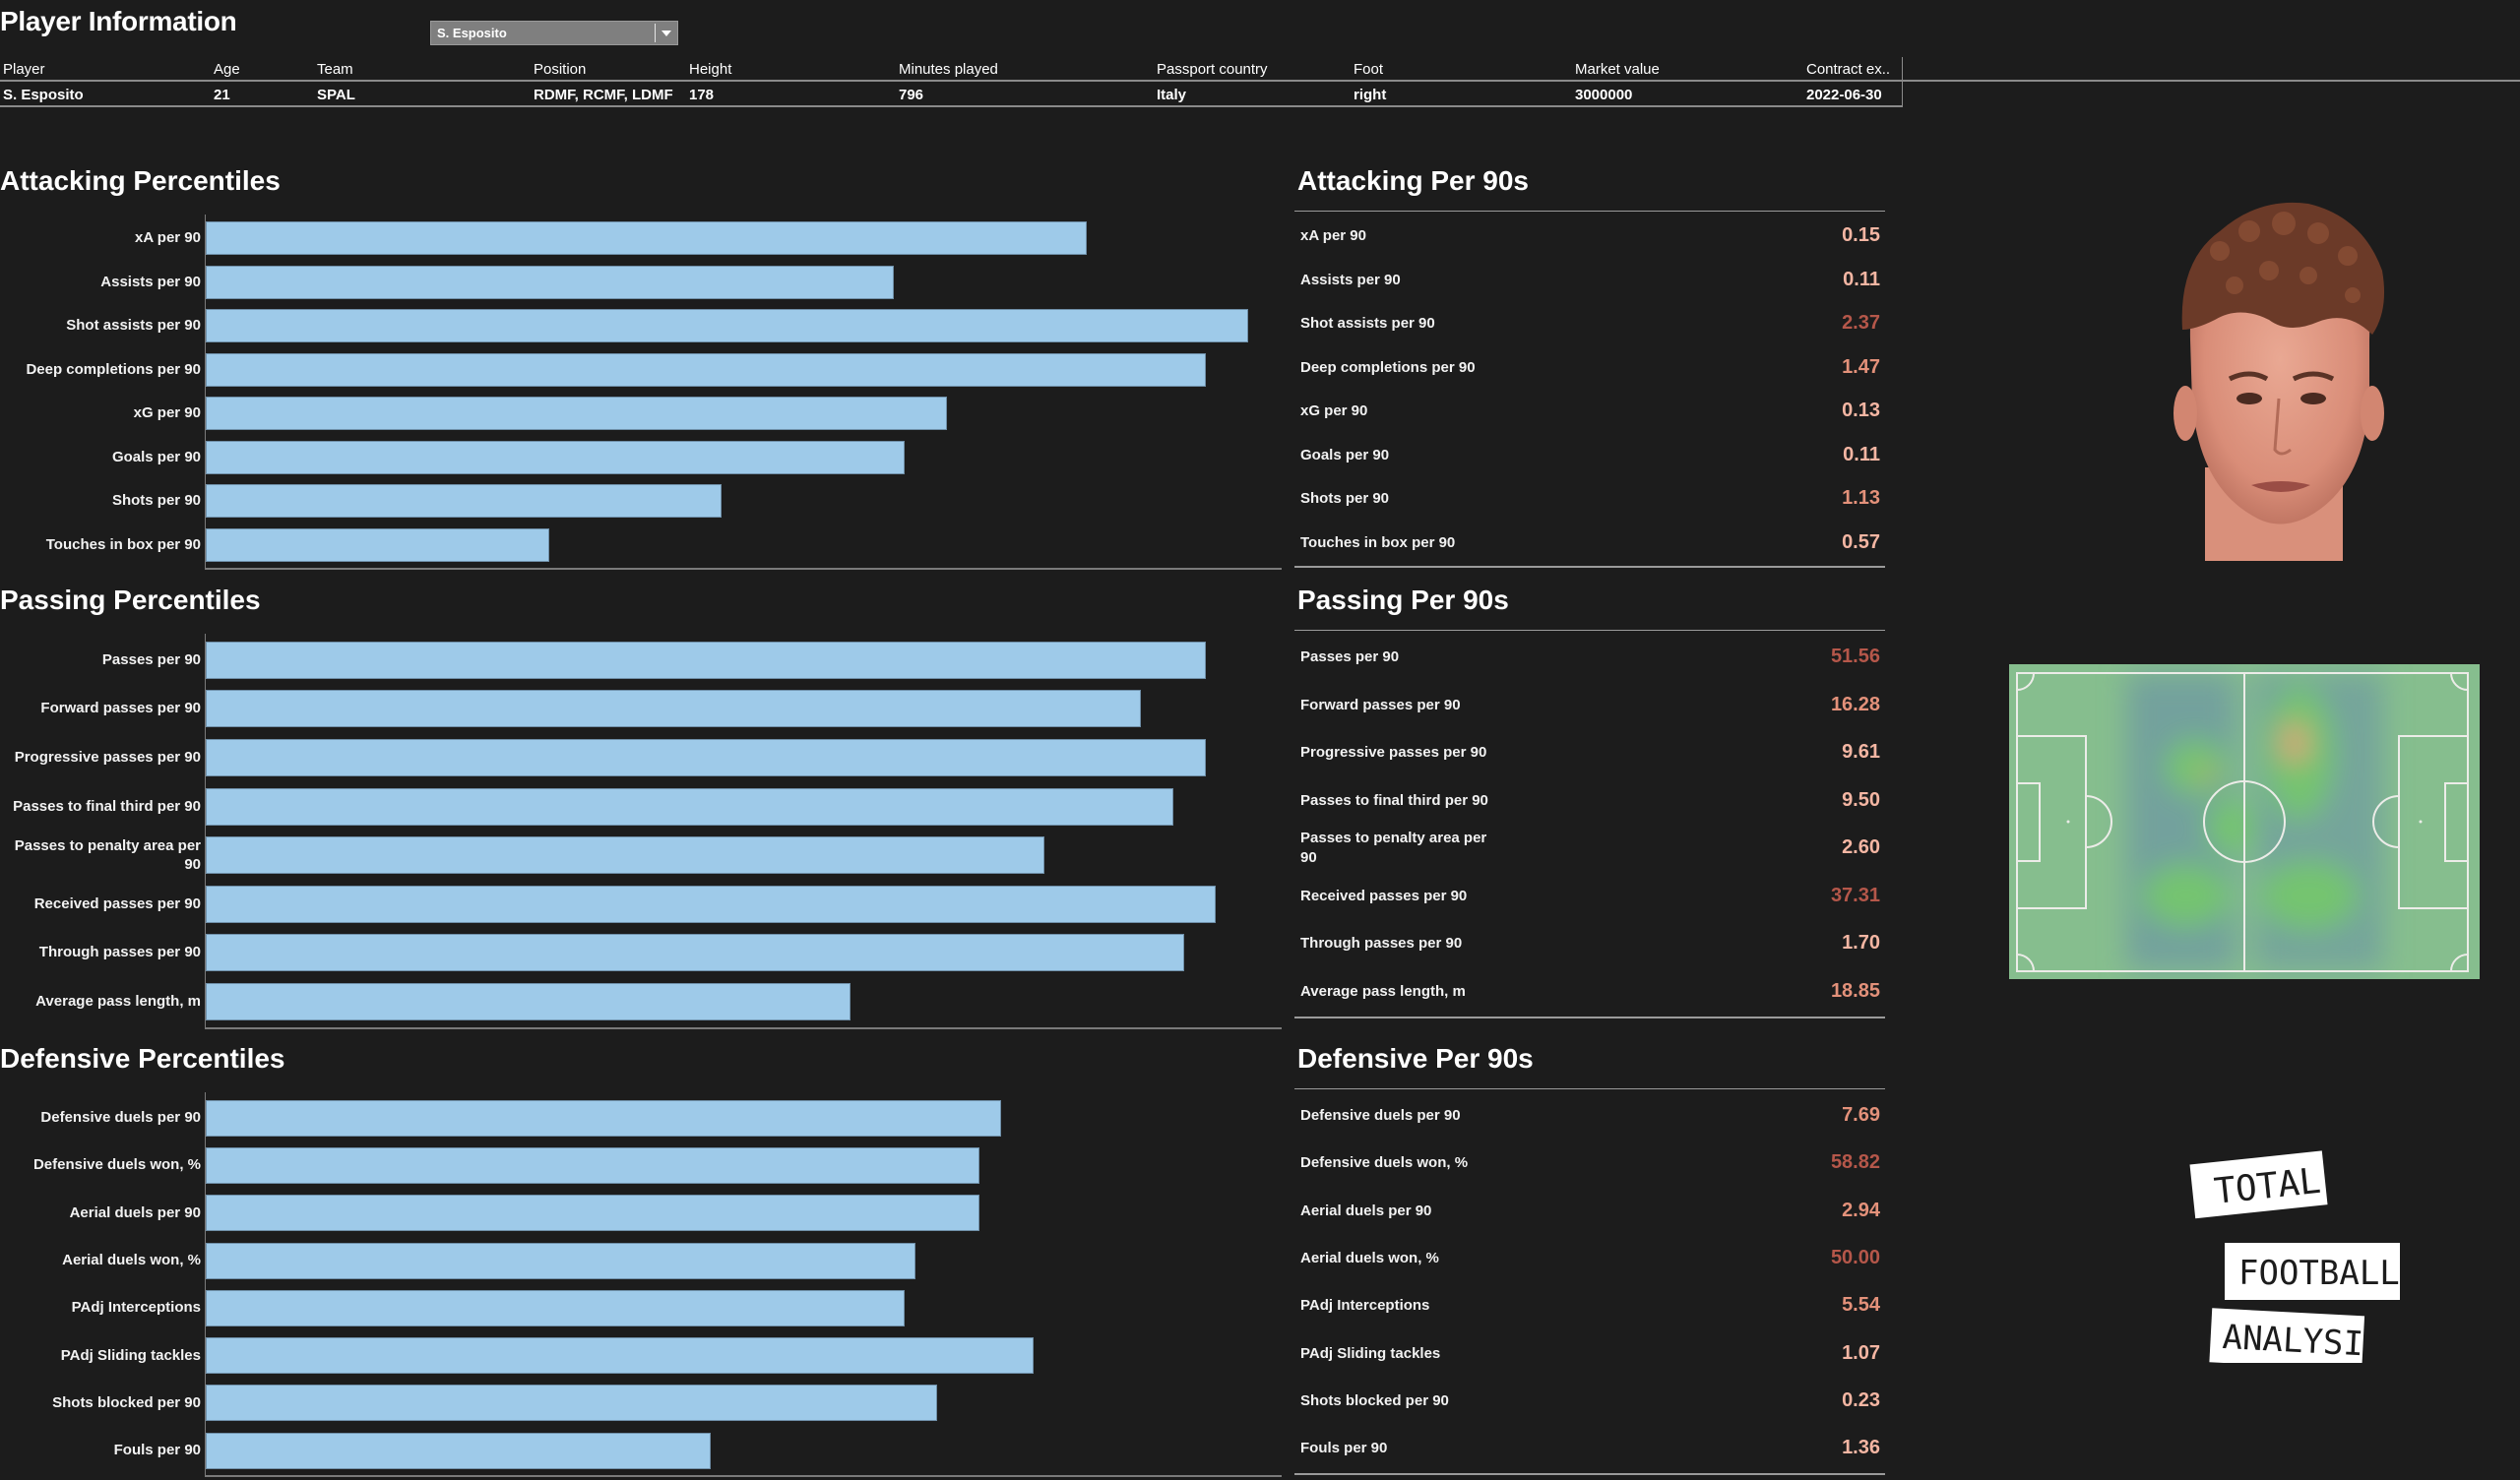 This screenshot has height=1480, width=2520. Describe the element at coordinates (554, 33) in the screenshot. I see `player-select-dropdown: S. Esposito` at that location.